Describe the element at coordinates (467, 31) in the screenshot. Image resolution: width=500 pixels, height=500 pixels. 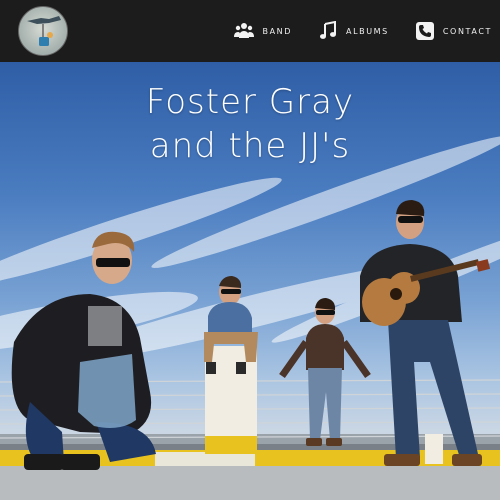
I see `nav-label-contact: CONTACT` at that location.